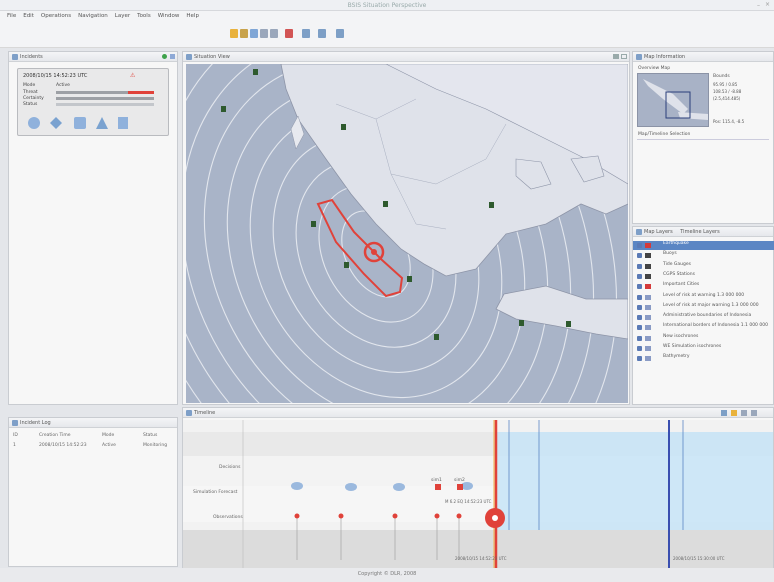 The image size is (774, 582). Describe the element at coordinates (703, 358) in the screenshot. I see `layer-item: Bathymetry` at that location.